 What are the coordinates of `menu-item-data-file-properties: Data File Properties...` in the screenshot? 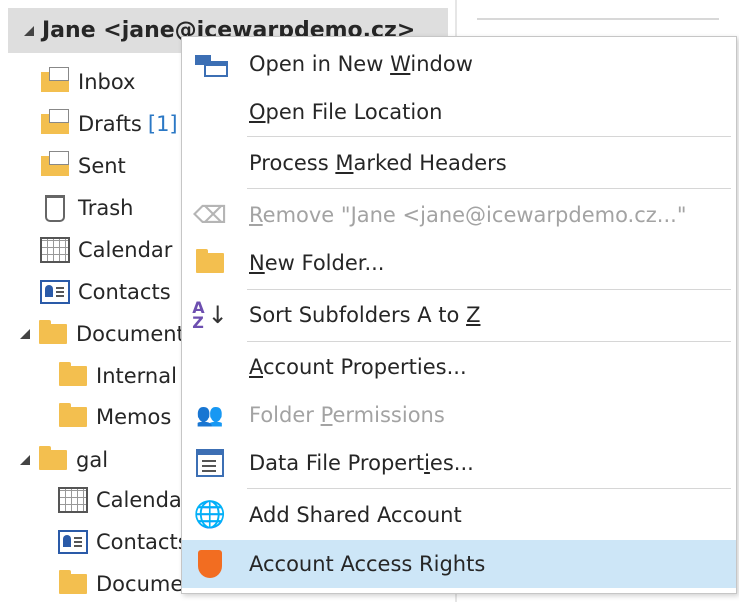 It's located at (459, 463).